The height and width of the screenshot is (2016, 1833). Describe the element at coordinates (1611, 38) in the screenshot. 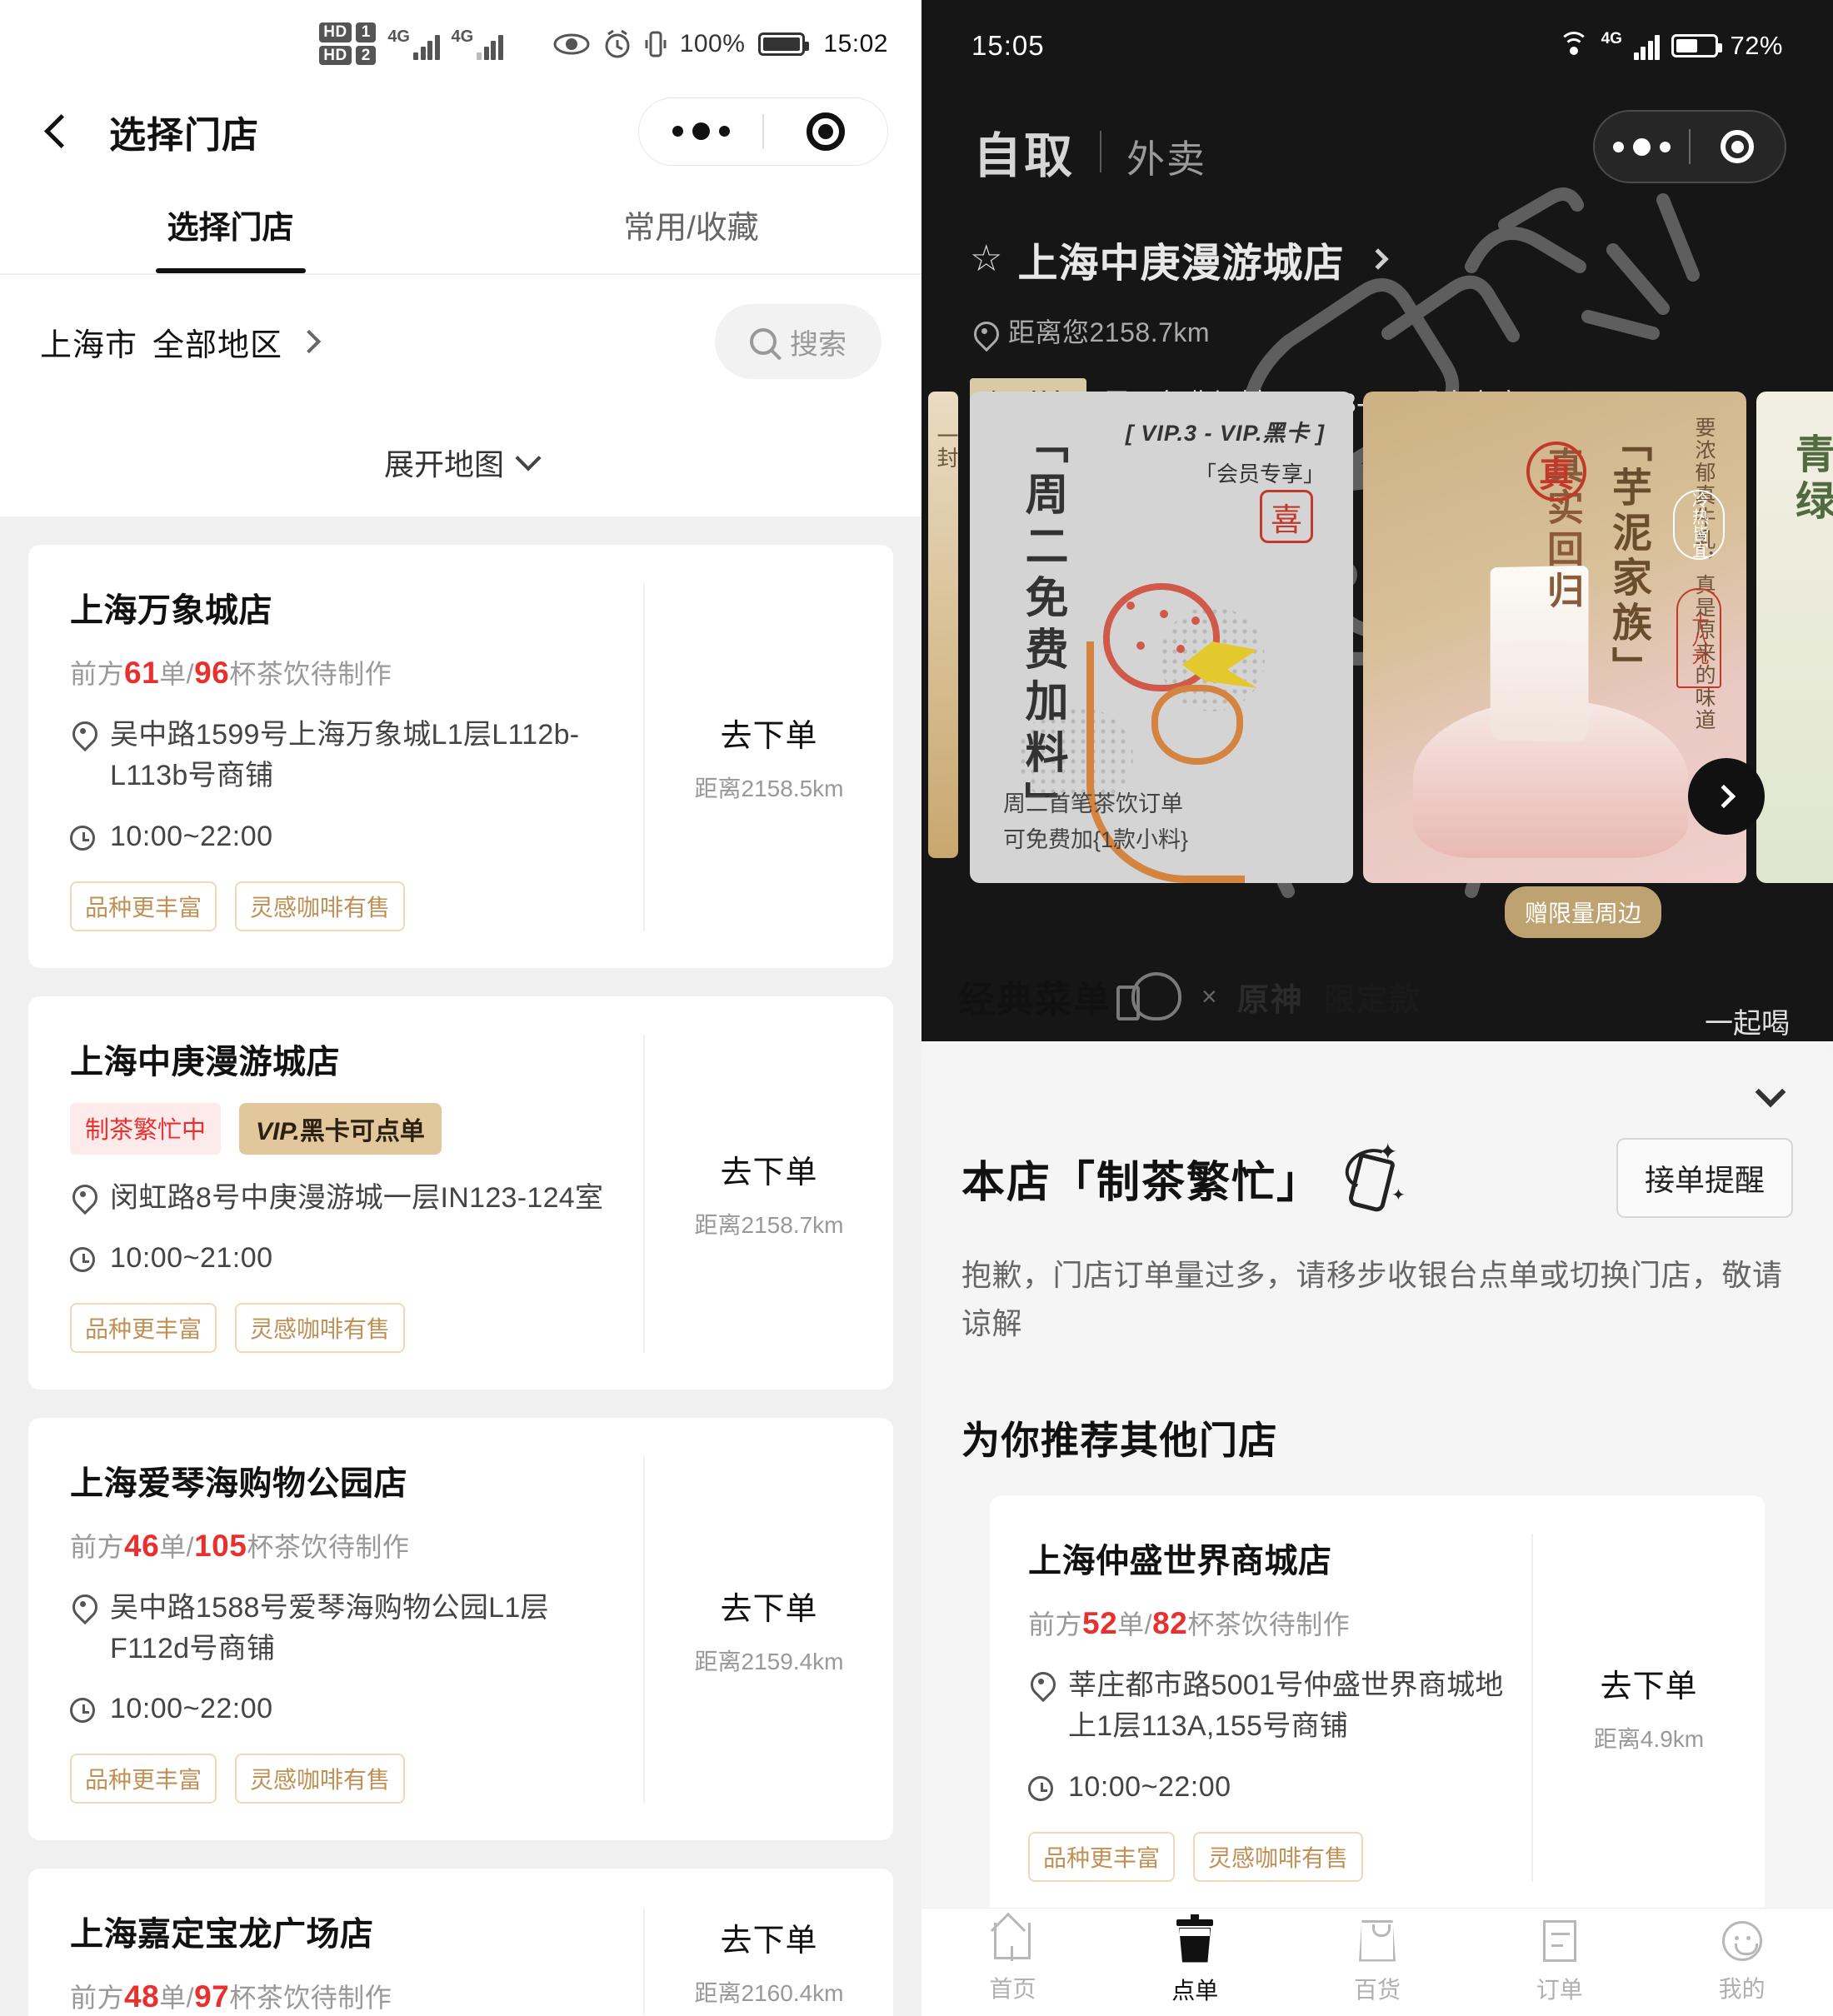

I see `network-type: 4G` at that location.